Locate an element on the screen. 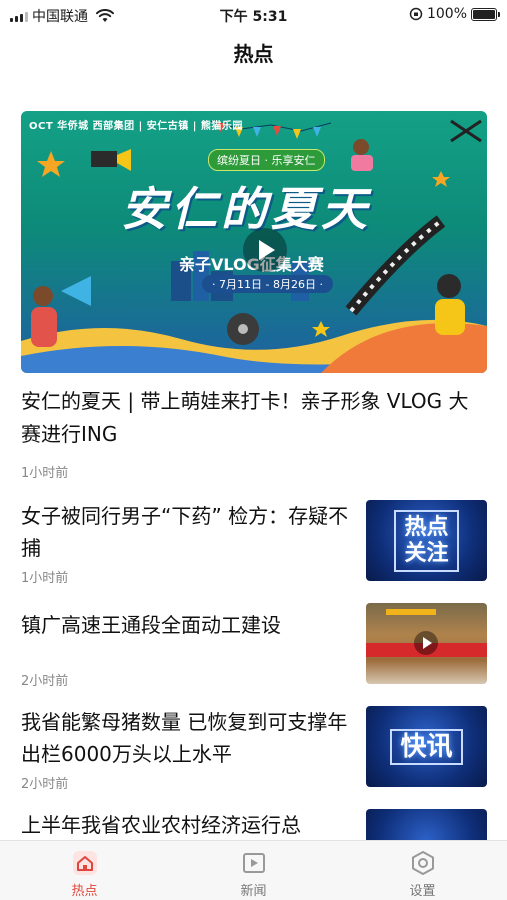 The image size is (507, 900). tab-settings: 设置 is located at coordinates (422, 870).